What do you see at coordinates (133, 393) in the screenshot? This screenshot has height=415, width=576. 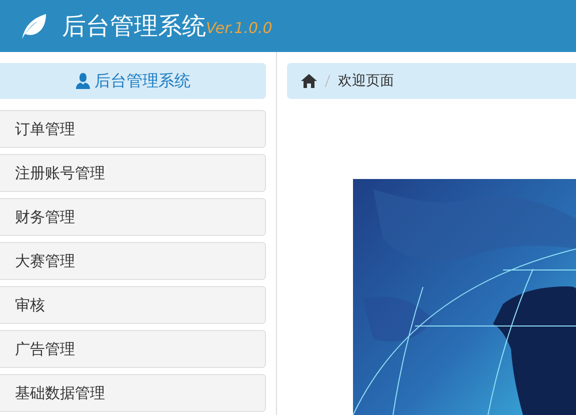 I see `menu-item: 基础数据管理` at bounding box center [133, 393].